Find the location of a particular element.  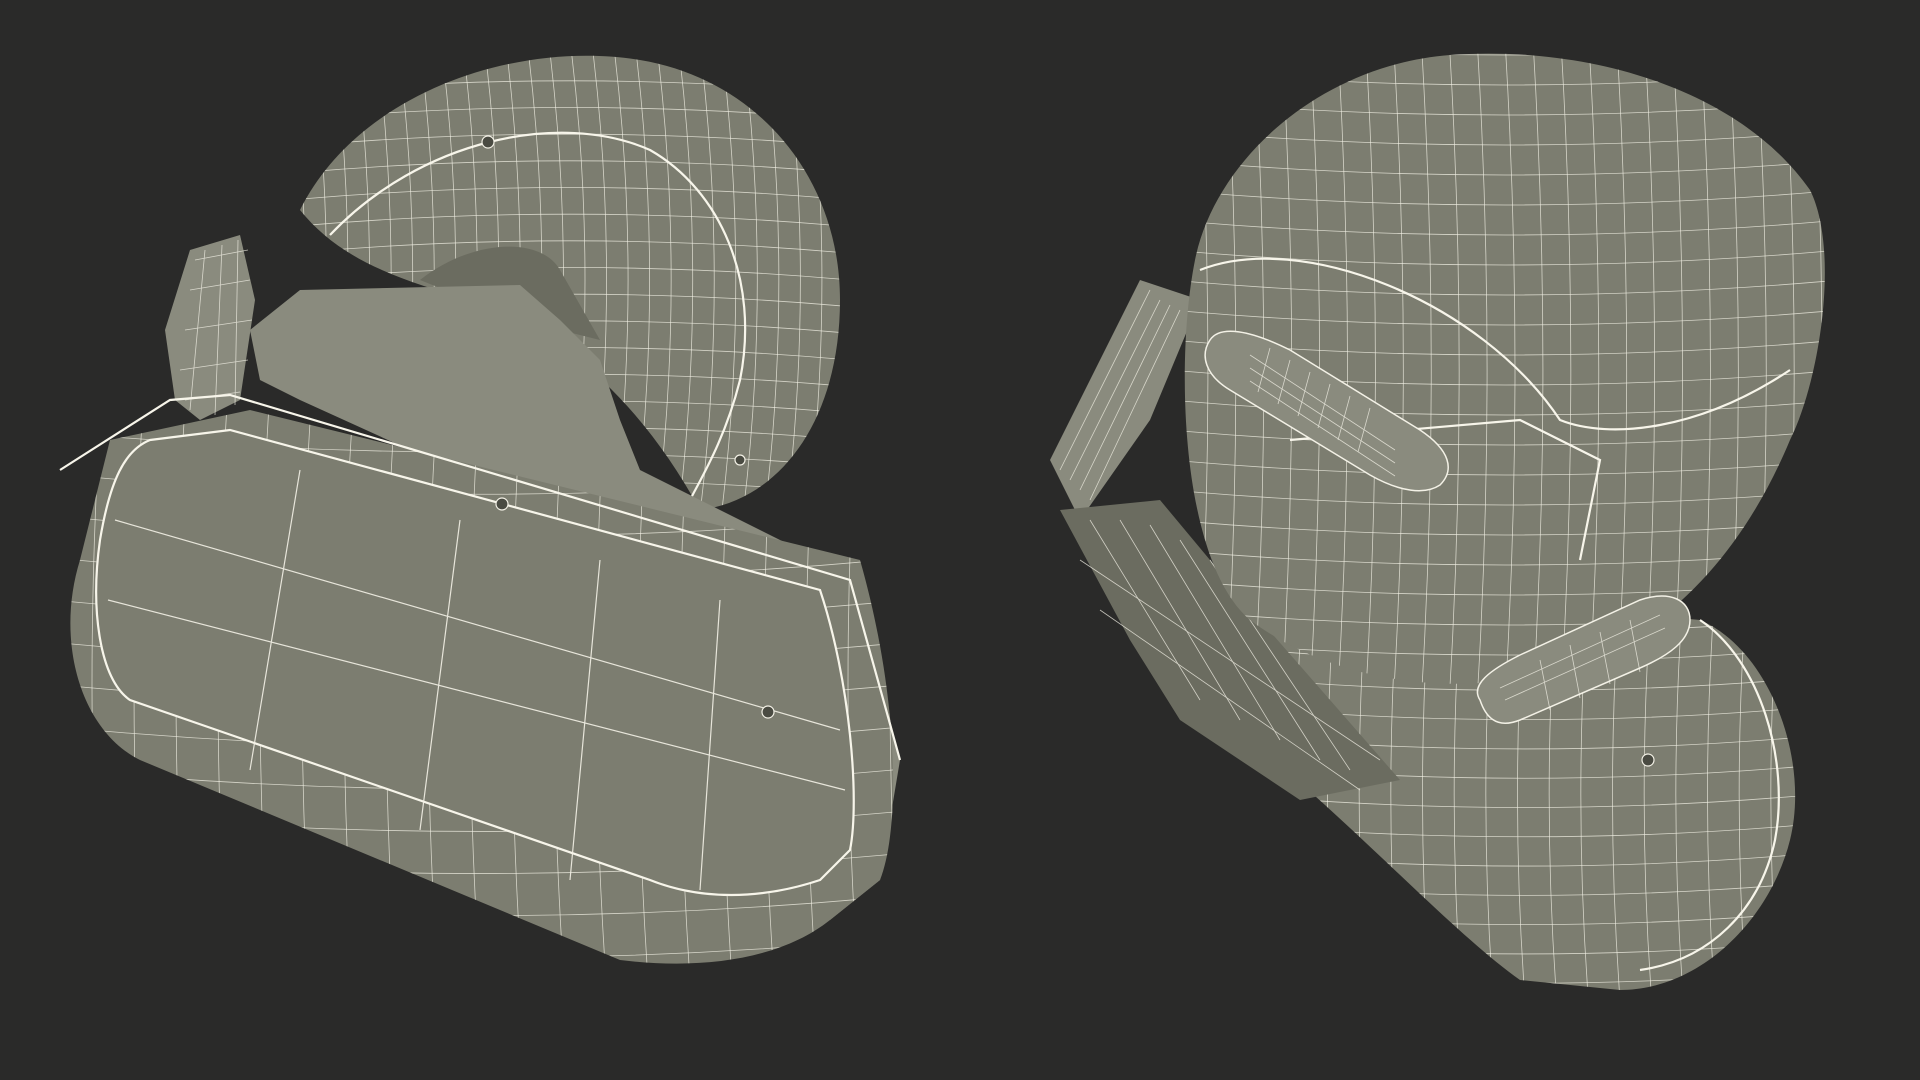

left-side-clip is located at coordinates (210, 327).